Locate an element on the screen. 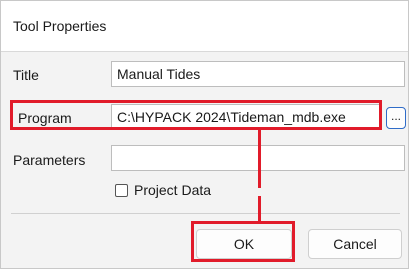 The image size is (409, 269). title-label: Title is located at coordinates (26, 75).